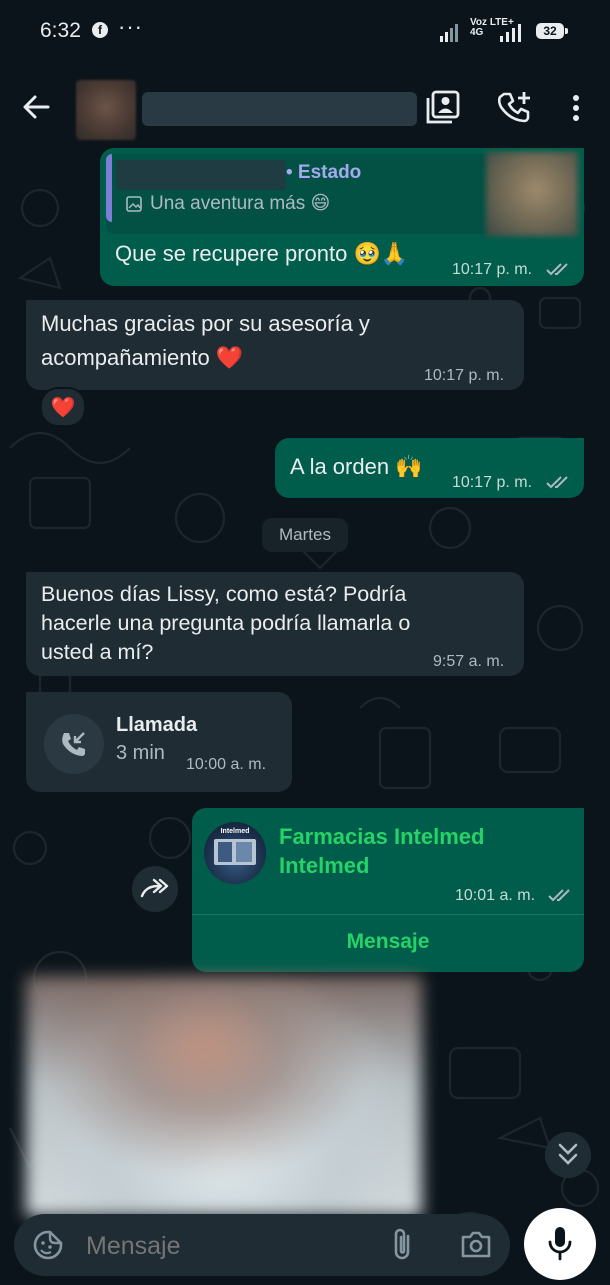  Describe the element at coordinates (566, 31) in the screenshot. I see `battery-tip` at that location.